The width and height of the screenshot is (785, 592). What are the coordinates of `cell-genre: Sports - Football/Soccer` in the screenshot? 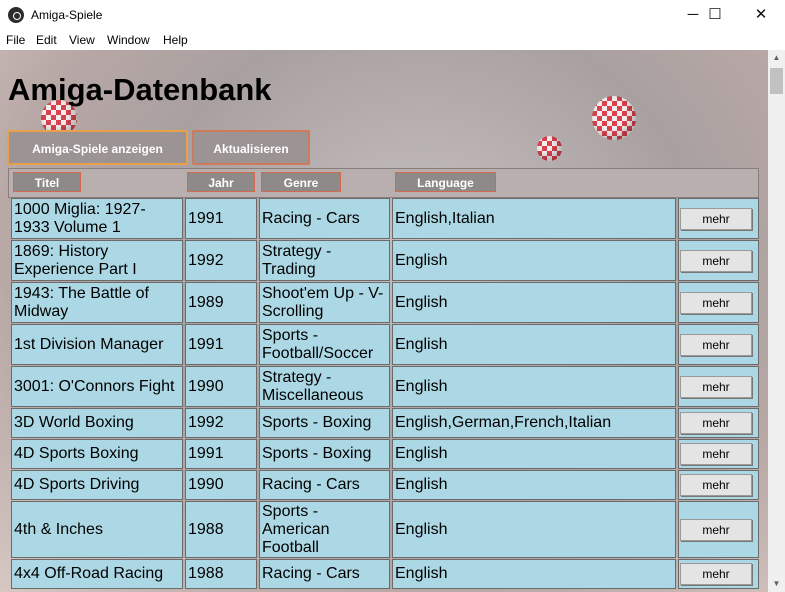 It's located at (324, 344).